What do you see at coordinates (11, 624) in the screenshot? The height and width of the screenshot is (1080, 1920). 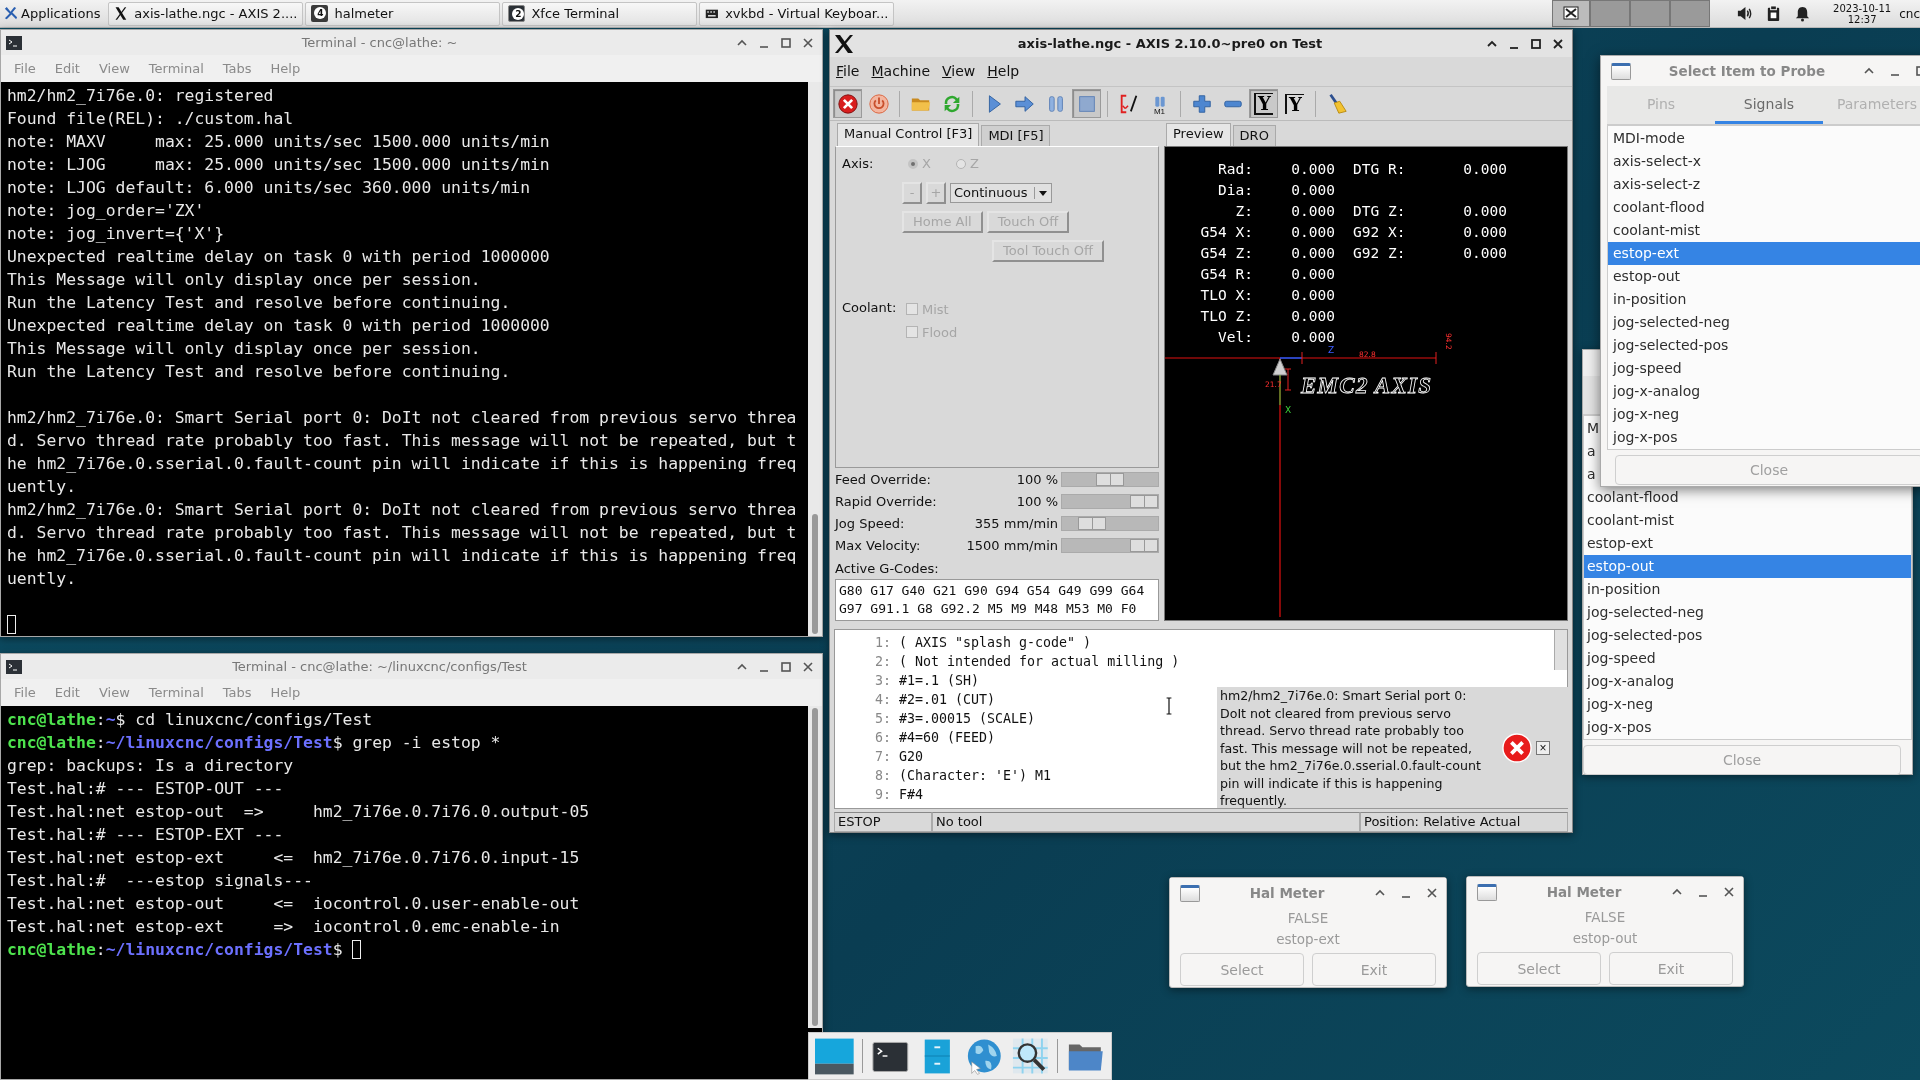 I see `terminal-cursor` at bounding box center [11, 624].